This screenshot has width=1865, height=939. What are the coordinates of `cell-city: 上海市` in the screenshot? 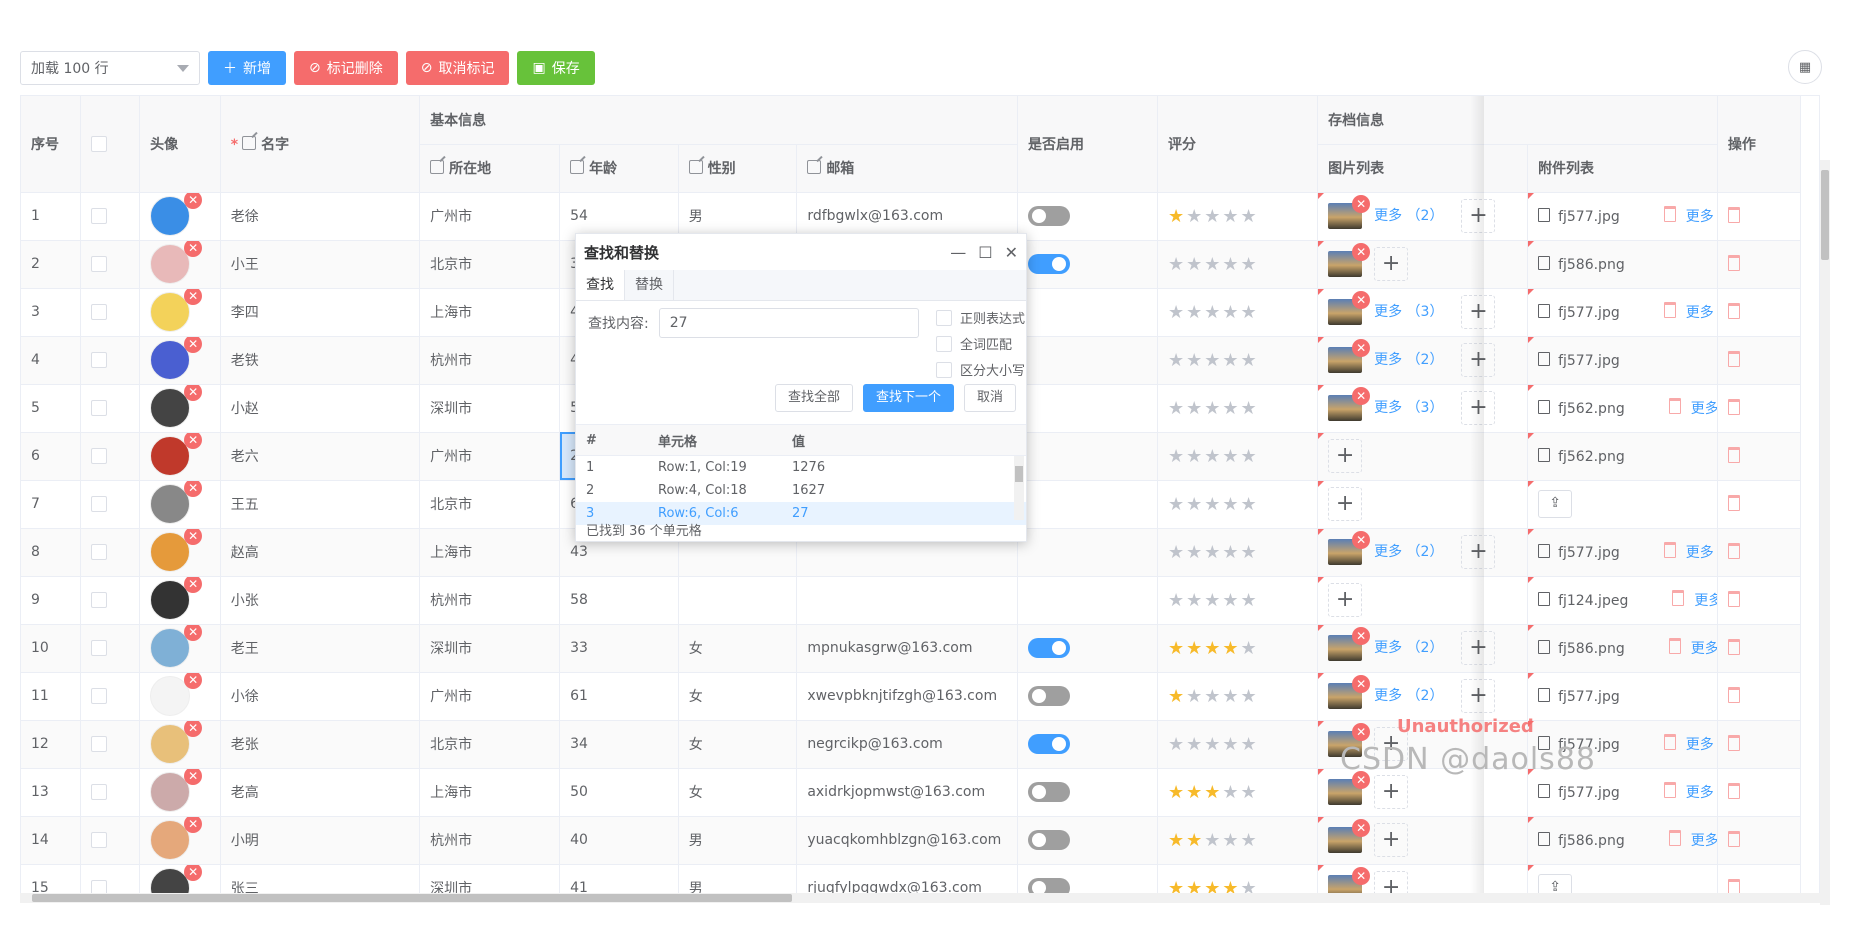 It's located at (490, 312).